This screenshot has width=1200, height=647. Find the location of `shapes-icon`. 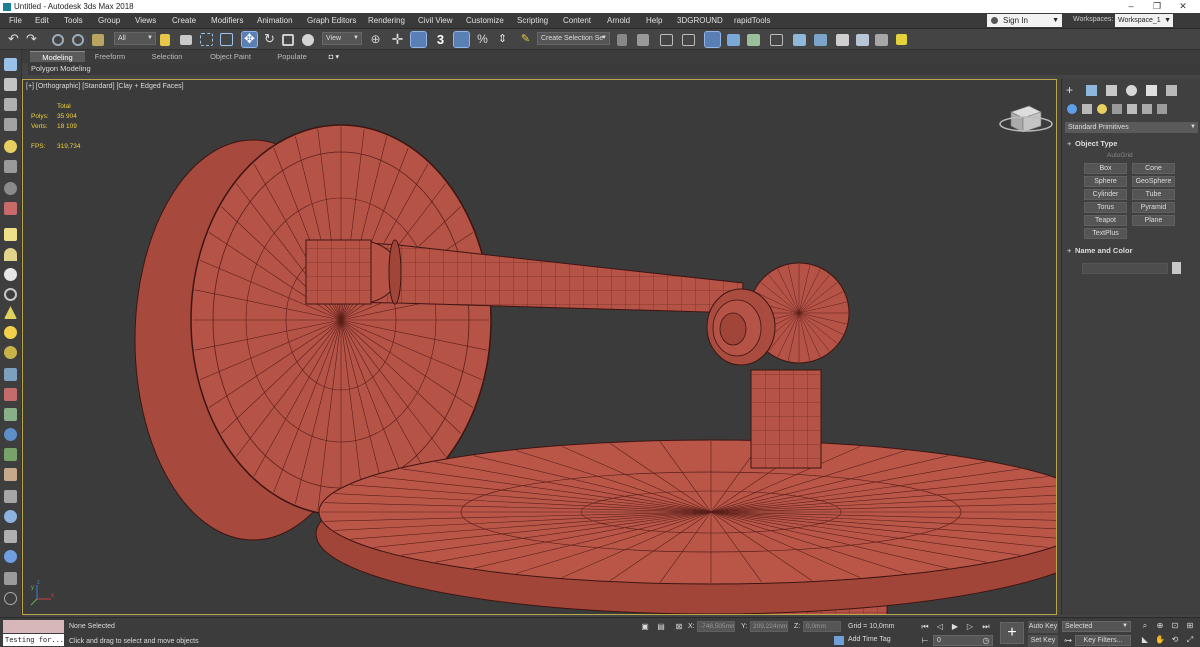

shapes-icon is located at coordinates (1087, 109).